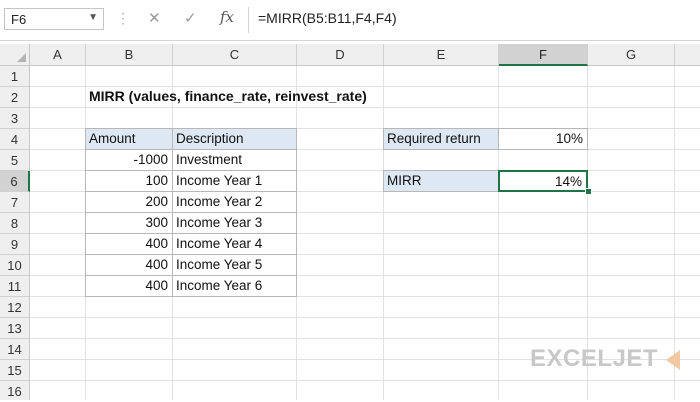 This screenshot has width=700, height=402. I want to click on formula-bar: F6 ▼ ⋮ ✕ ✓ fx =MIRR(B5:B11,F4,F4), so click(350, 20).